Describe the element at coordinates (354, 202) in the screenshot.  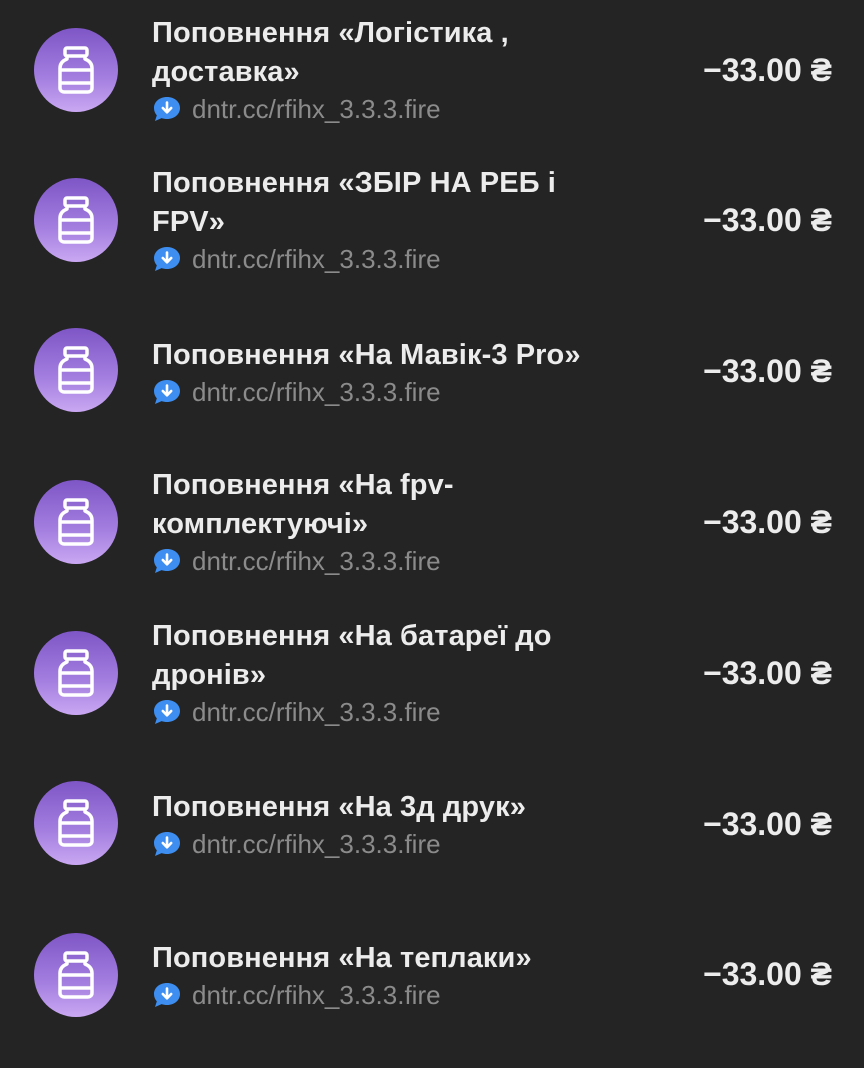
I see `transaction-title: Поповнення «ЗБІР НА РЕБ і FPV»` at that location.